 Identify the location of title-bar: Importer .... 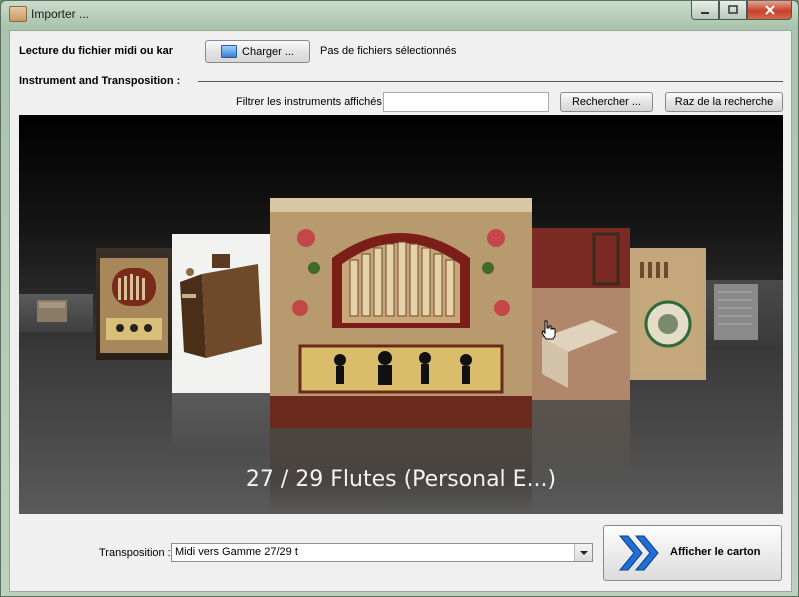
(399, 14).